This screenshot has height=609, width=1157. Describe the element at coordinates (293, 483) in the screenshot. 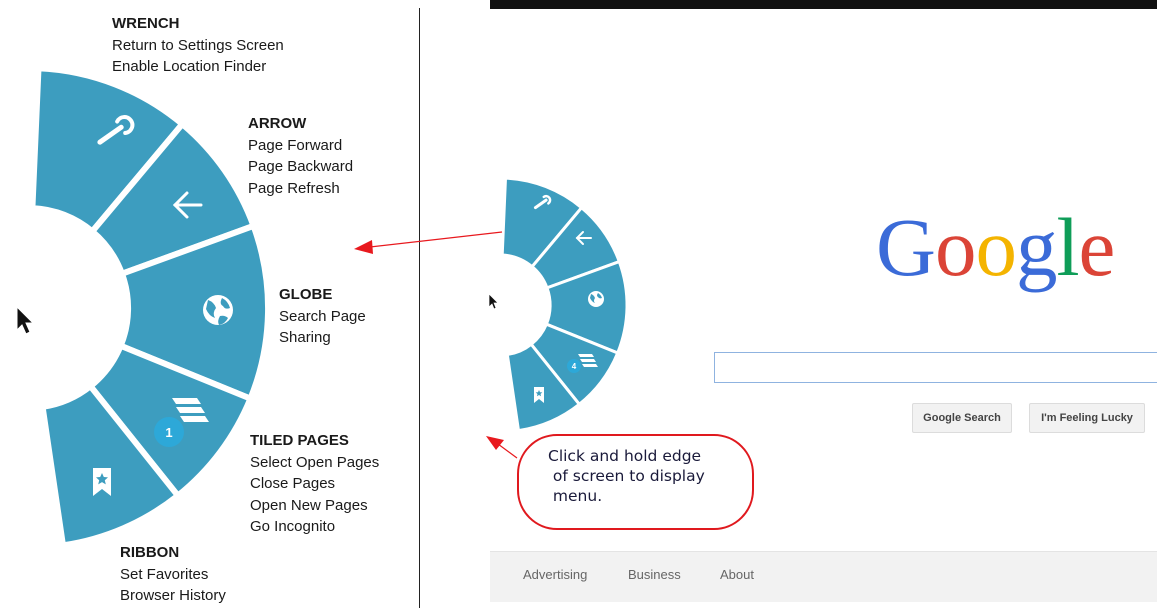

I see `tiled-line: Close Pages` at that location.